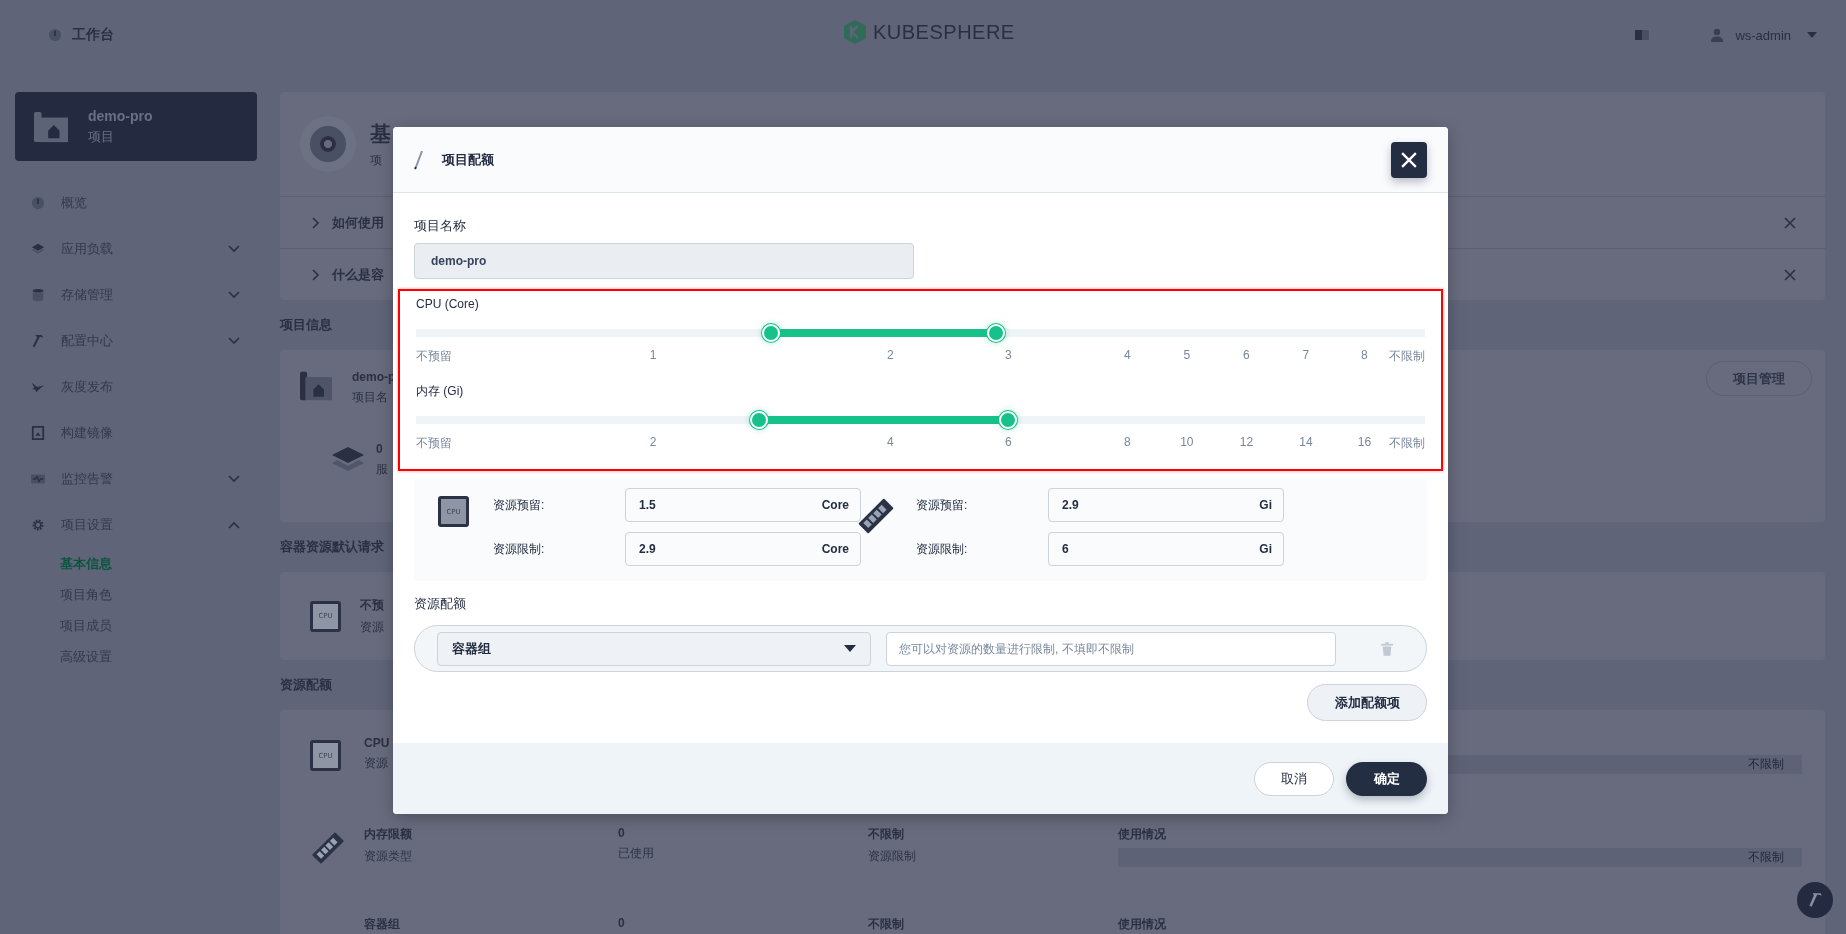 This screenshot has width=1846, height=934. I want to click on tip-title: 什么是容, so click(358, 274).